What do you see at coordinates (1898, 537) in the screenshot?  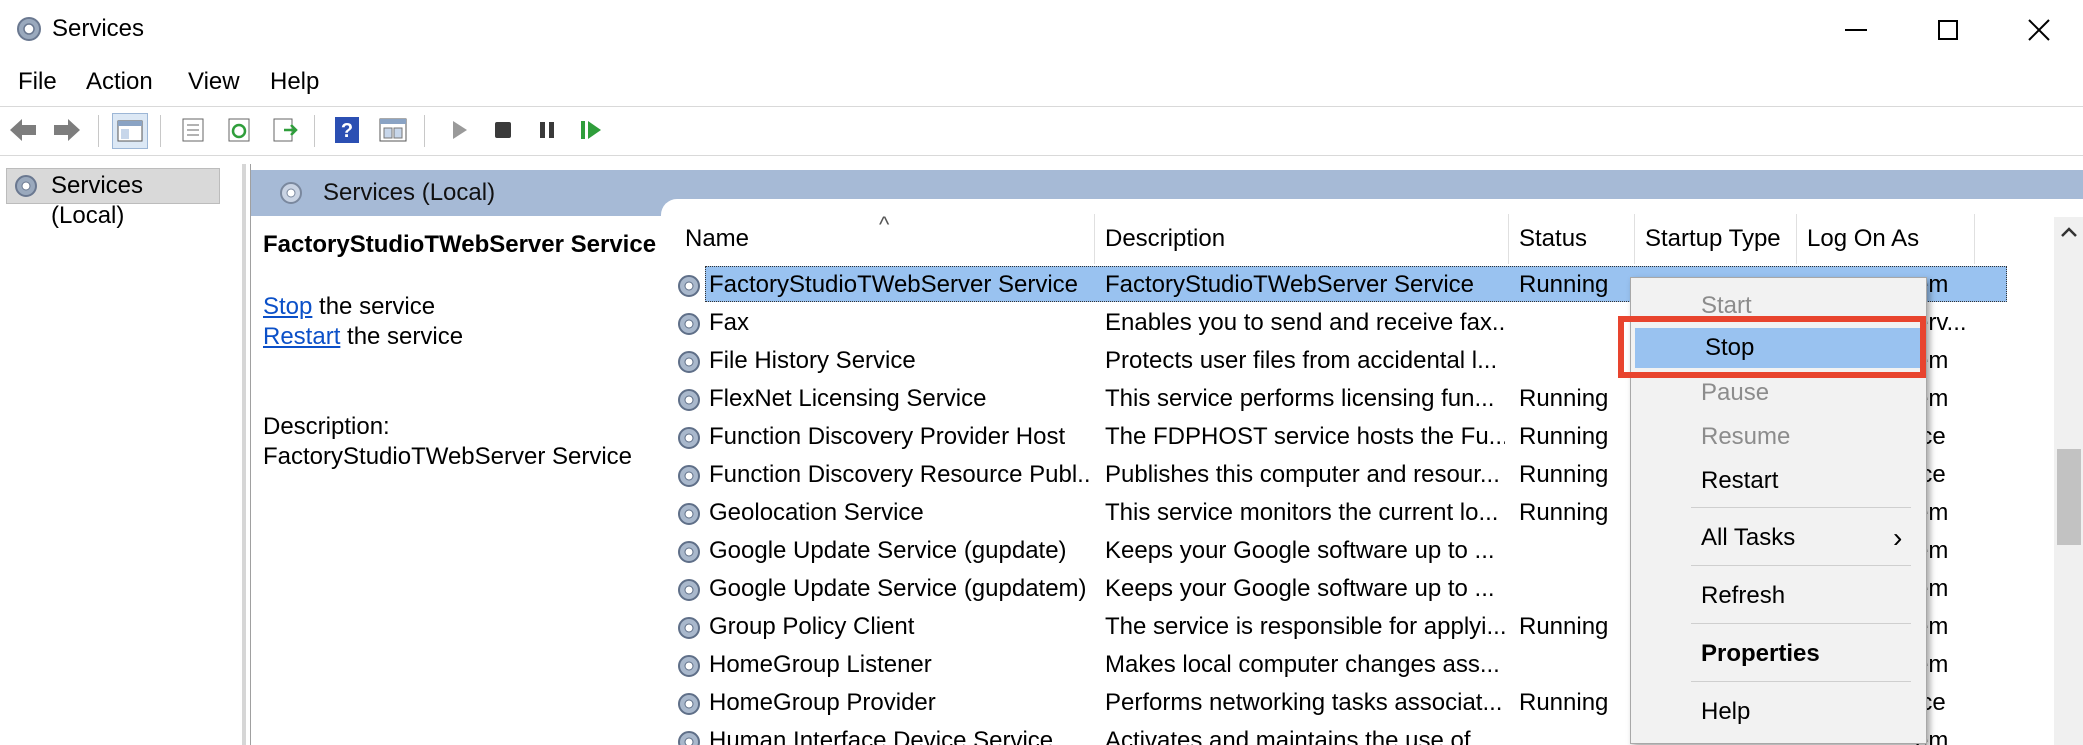 I see `chevron-right-icon: ›` at bounding box center [1898, 537].